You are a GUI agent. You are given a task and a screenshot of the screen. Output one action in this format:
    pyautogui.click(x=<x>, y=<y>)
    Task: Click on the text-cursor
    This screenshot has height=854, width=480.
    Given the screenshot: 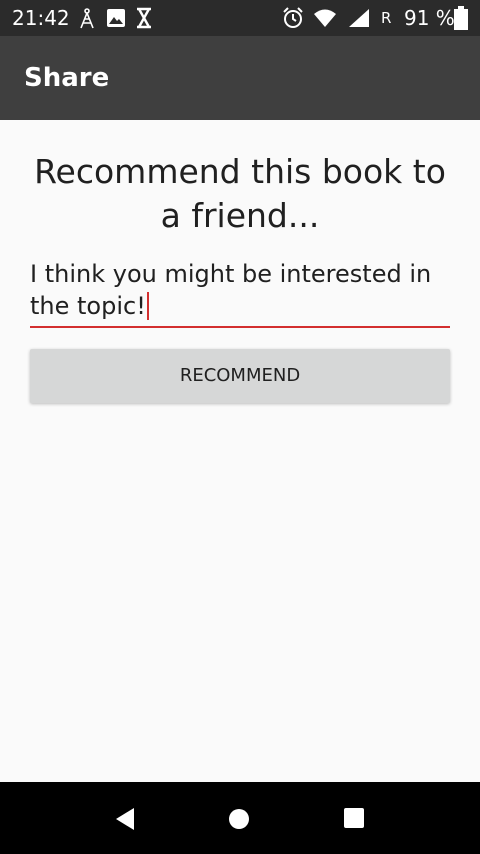 What is the action you would take?
    pyautogui.click(x=147, y=306)
    